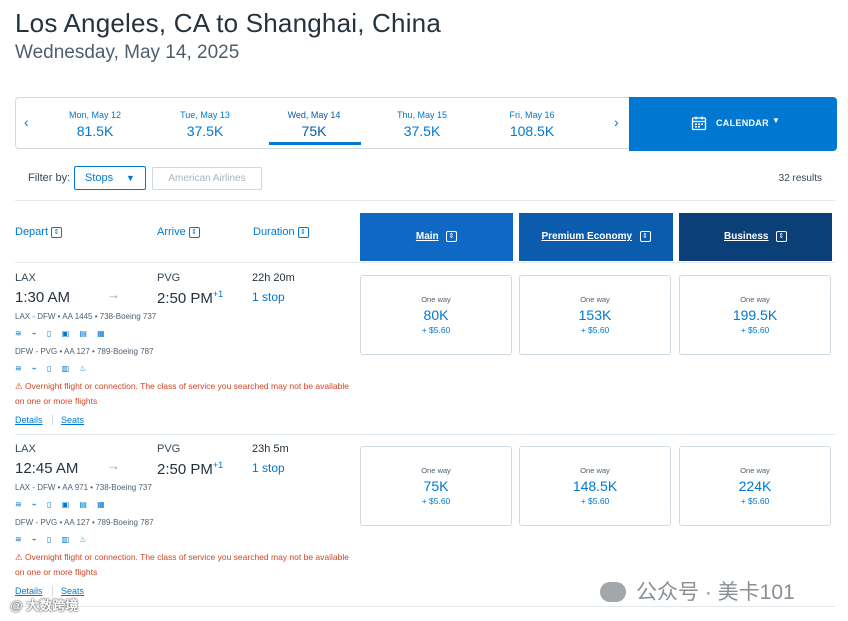 The width and height of the screenshot is (848, 621). What do you see at coordinates (422, 115) in the screenshot?
I see `date-label: Thu, May 15` at bounding box center [422, 115].